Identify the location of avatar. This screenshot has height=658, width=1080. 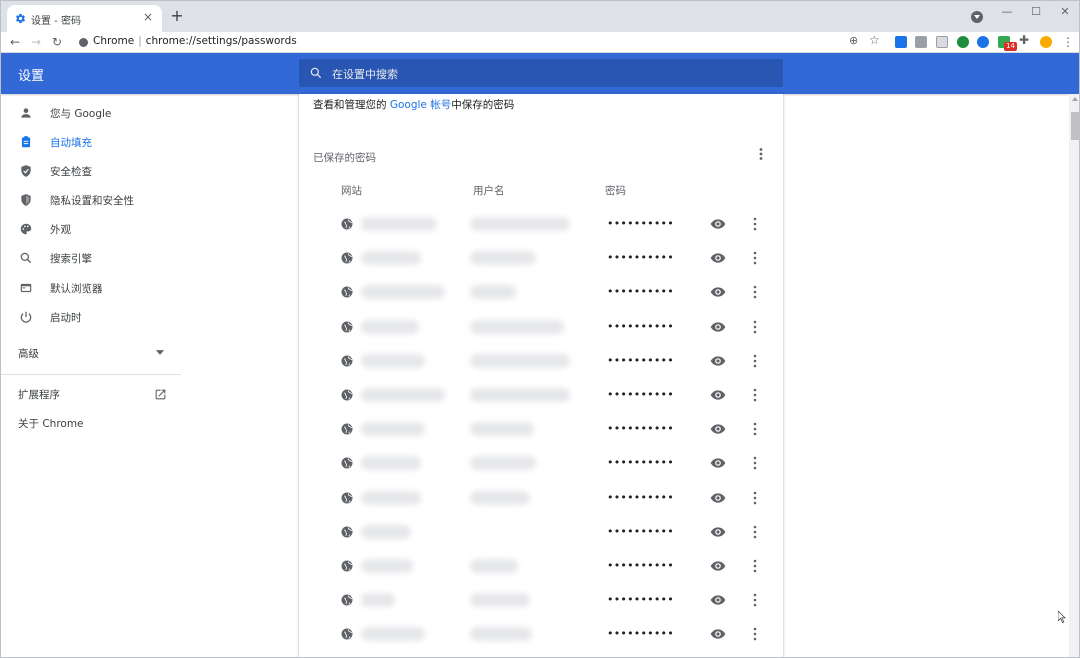
(1046, 42).